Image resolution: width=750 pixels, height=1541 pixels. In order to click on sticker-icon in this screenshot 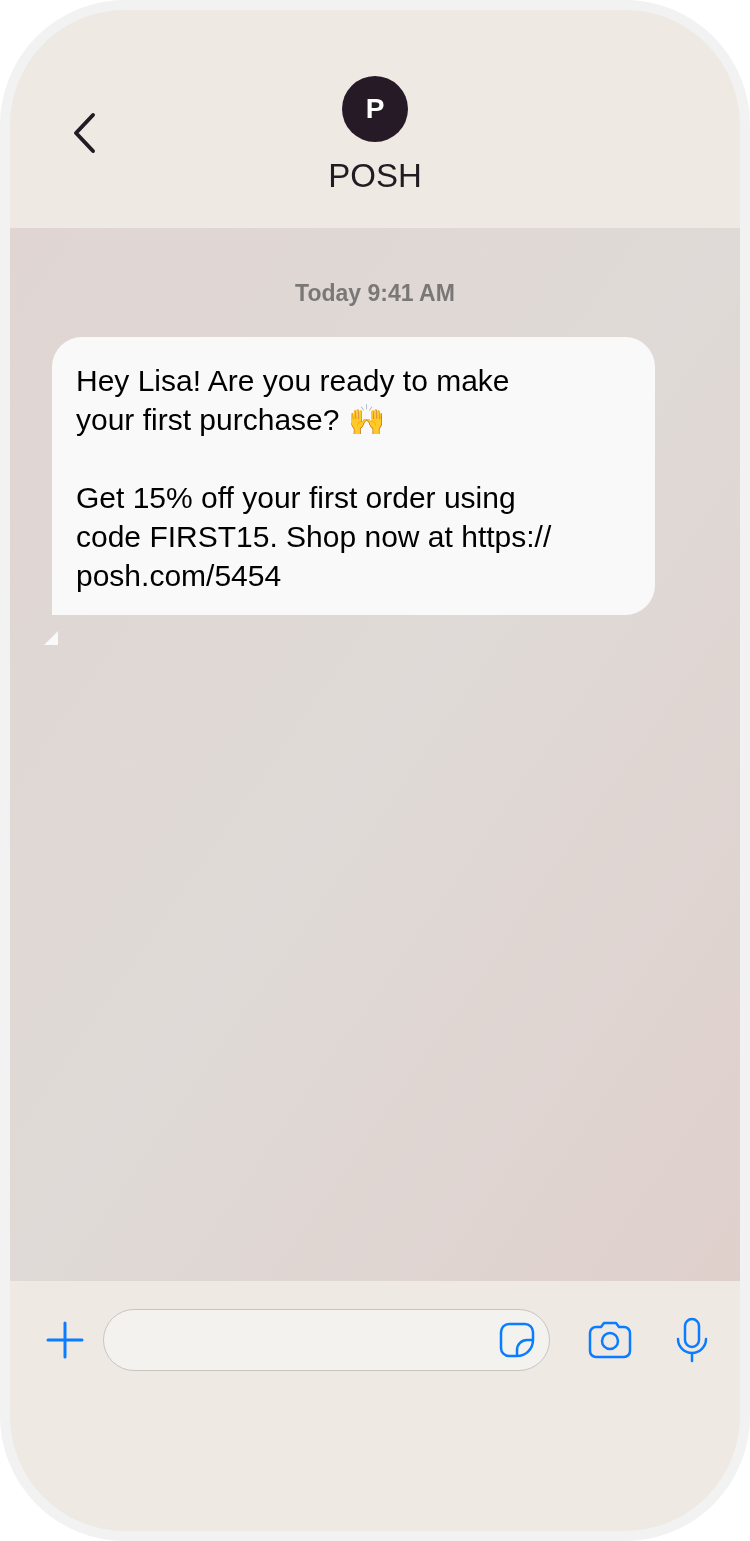, I will do `click(517, 1340)`.